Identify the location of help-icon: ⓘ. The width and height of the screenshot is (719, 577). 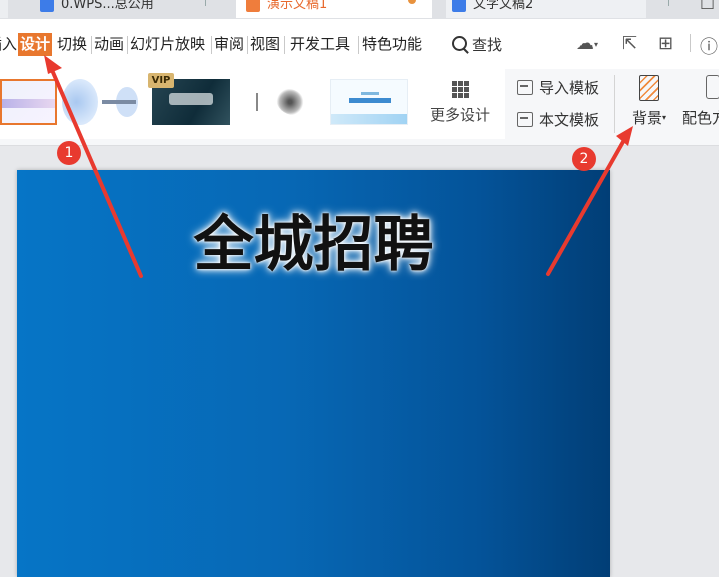
(709, 46).